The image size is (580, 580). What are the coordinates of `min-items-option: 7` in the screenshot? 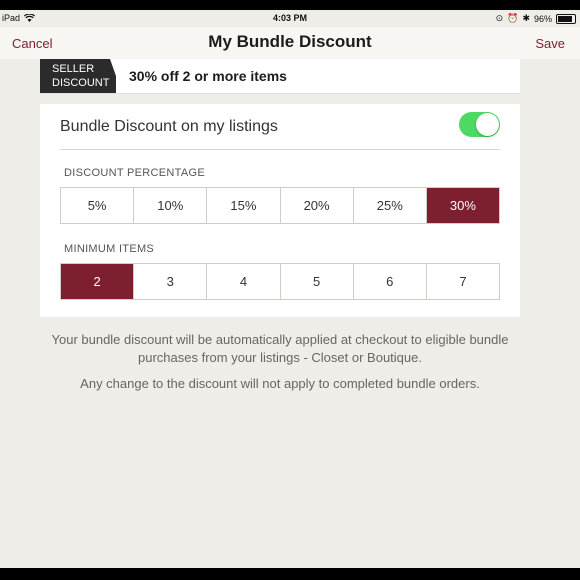 It's located at (463, 281).